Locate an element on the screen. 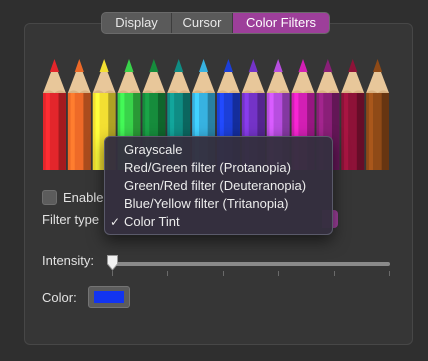  color-label: Color: is located at coordinates (59, 297).